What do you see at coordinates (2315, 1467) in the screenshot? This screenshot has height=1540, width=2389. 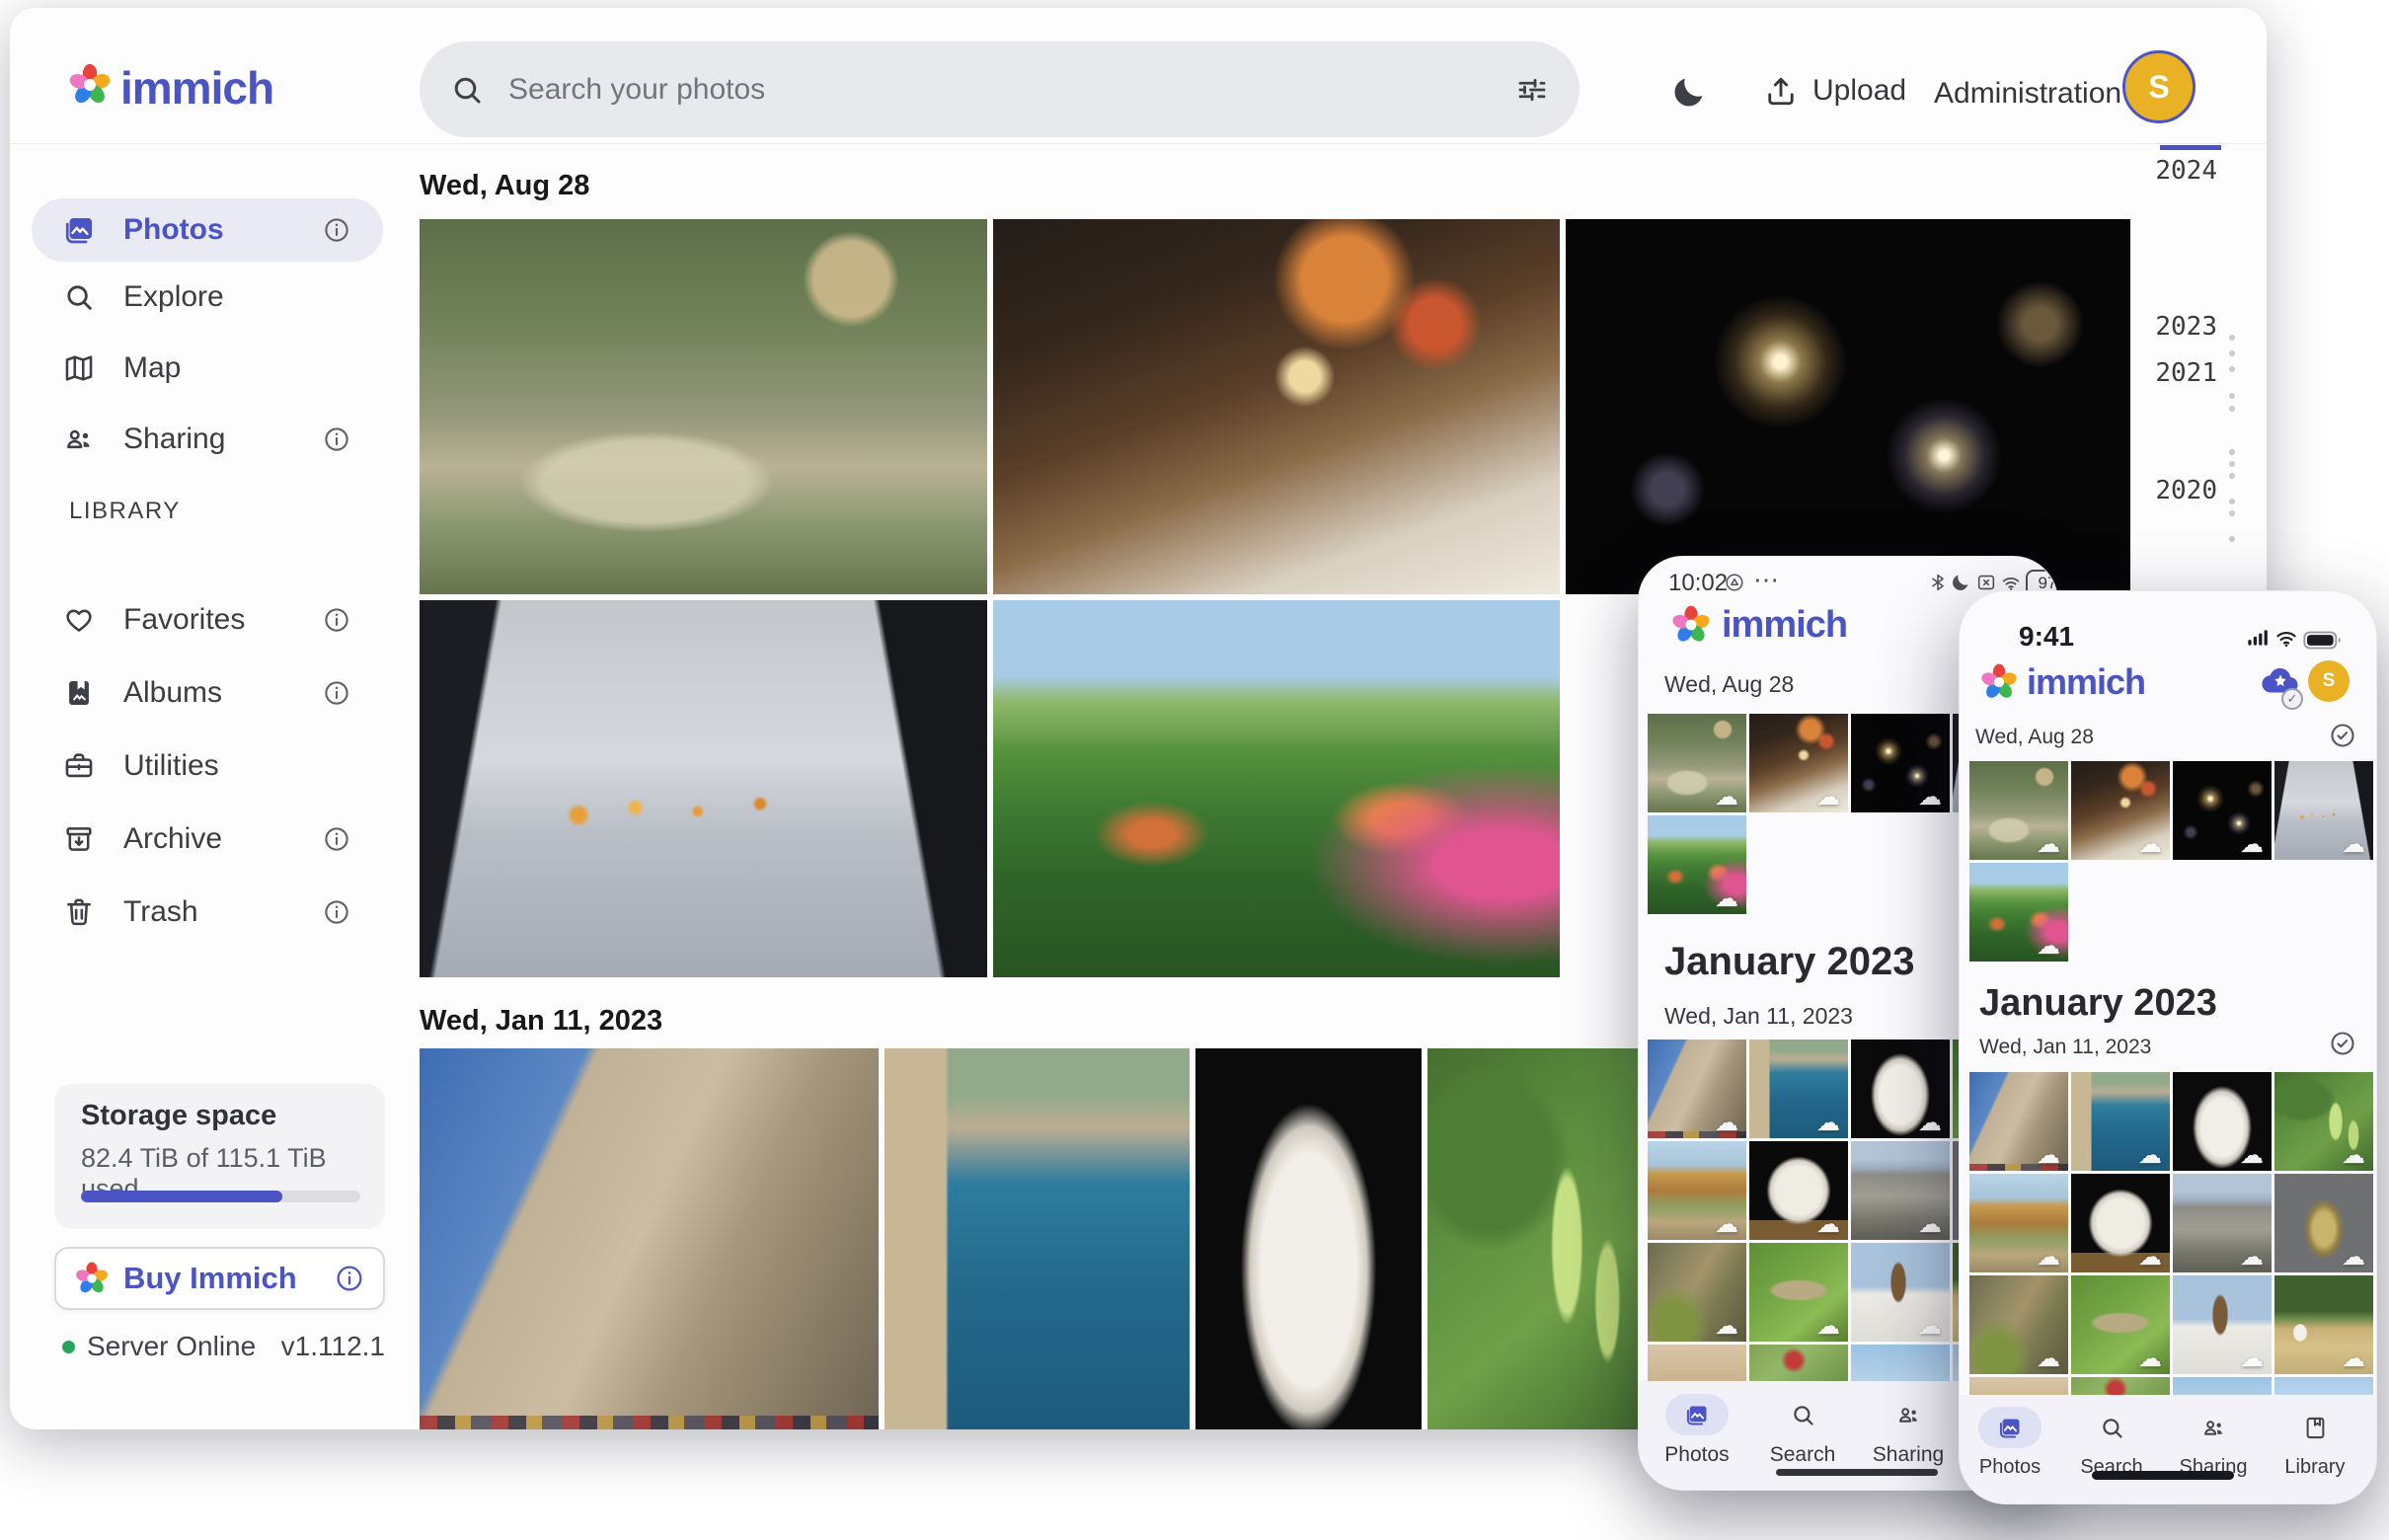 I see `nav-item-library: Library` at bounding box center [2315, 1467].